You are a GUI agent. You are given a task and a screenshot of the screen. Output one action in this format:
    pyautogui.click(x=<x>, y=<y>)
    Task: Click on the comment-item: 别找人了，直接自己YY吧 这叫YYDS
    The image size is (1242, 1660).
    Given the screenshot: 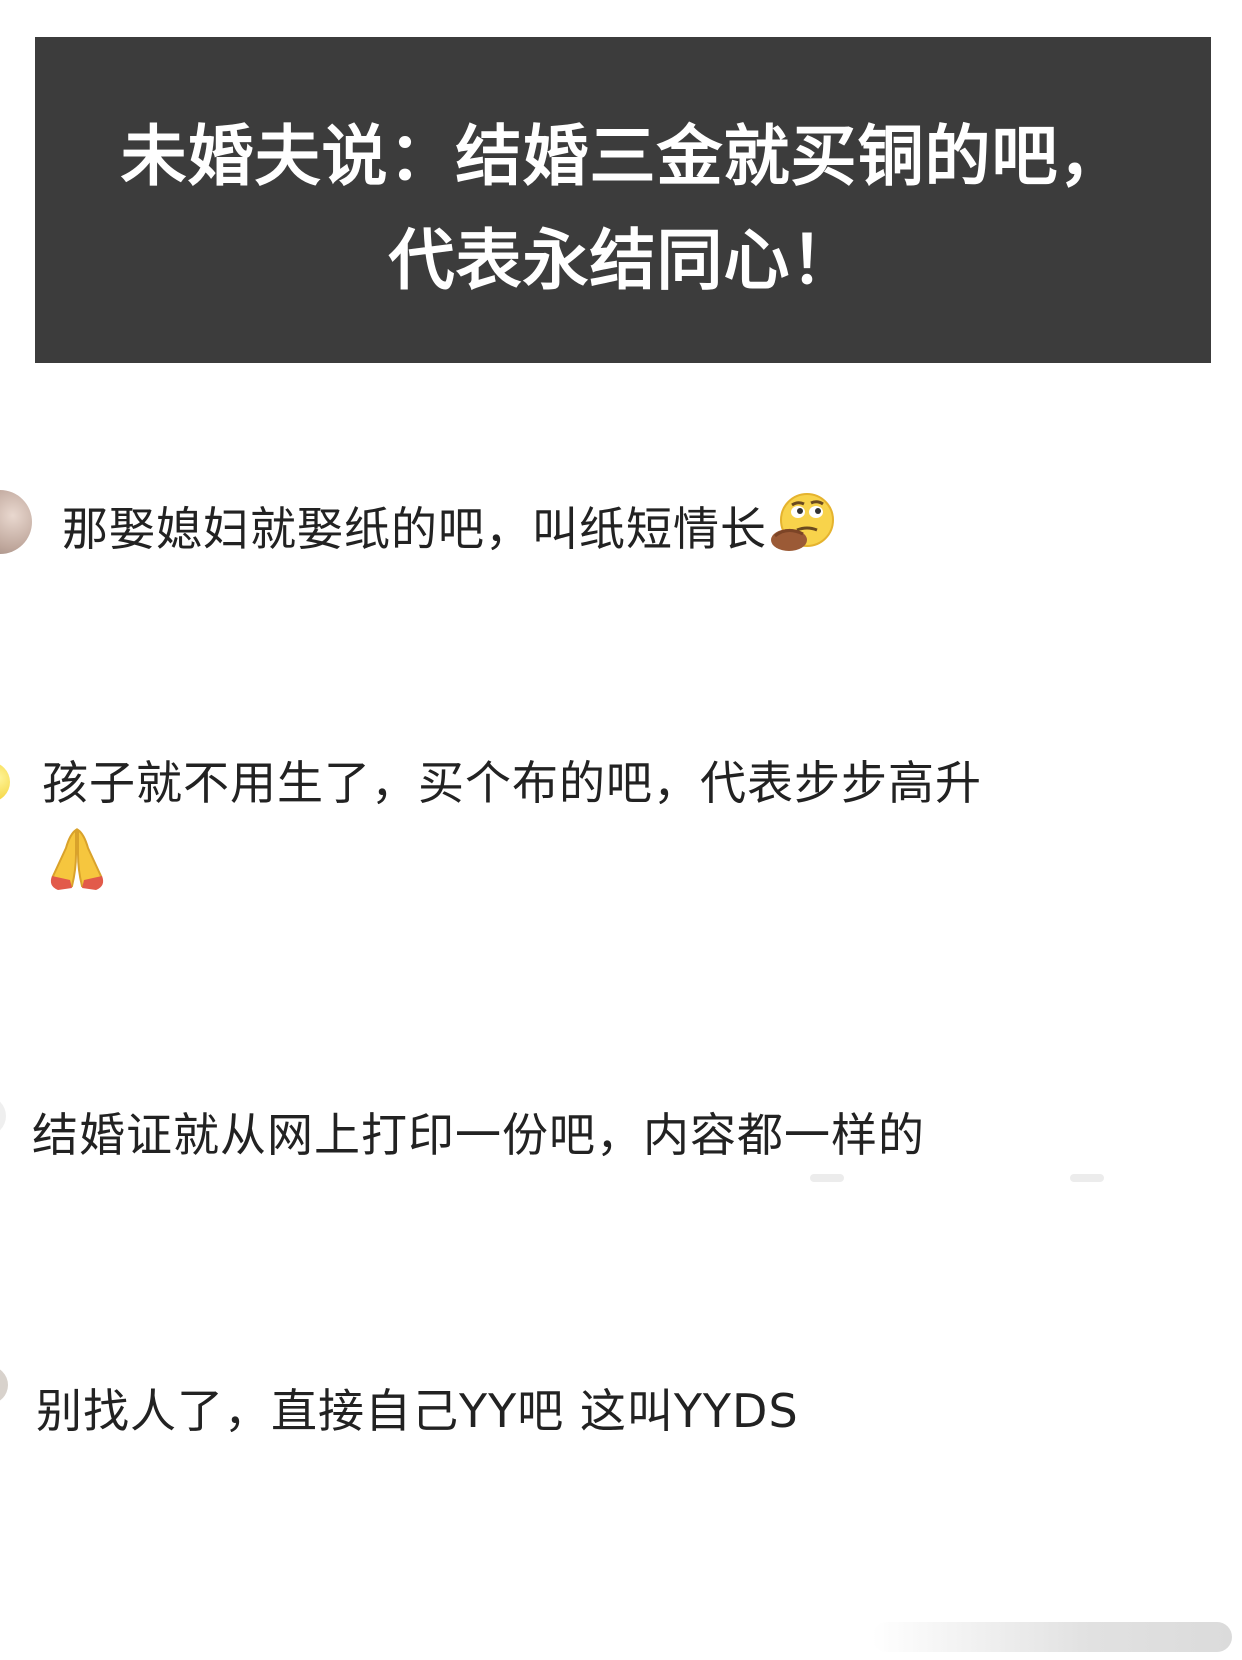 What is the action you would take?
    pyautogui.click(x=621, y=1420)
    